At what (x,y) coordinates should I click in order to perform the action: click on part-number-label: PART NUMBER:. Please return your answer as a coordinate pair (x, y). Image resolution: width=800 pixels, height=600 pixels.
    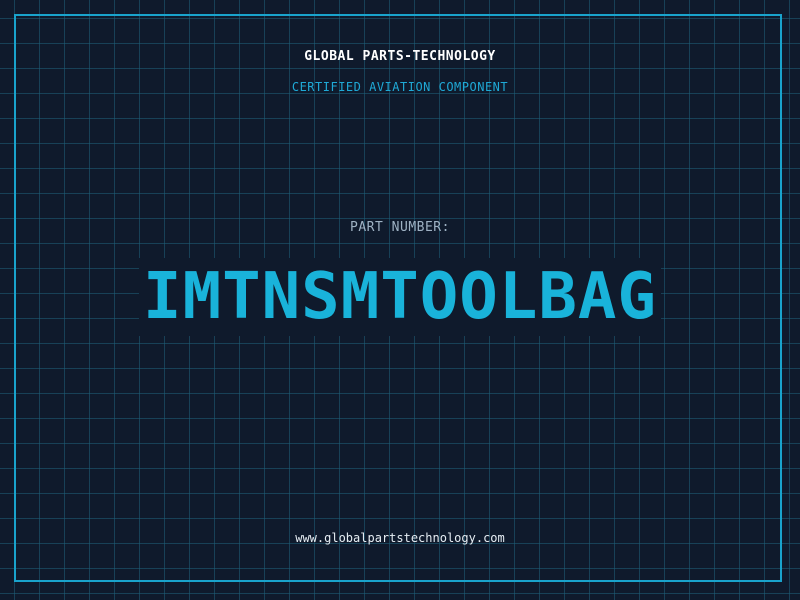
    Looking at the image, I should click on (400, 227).